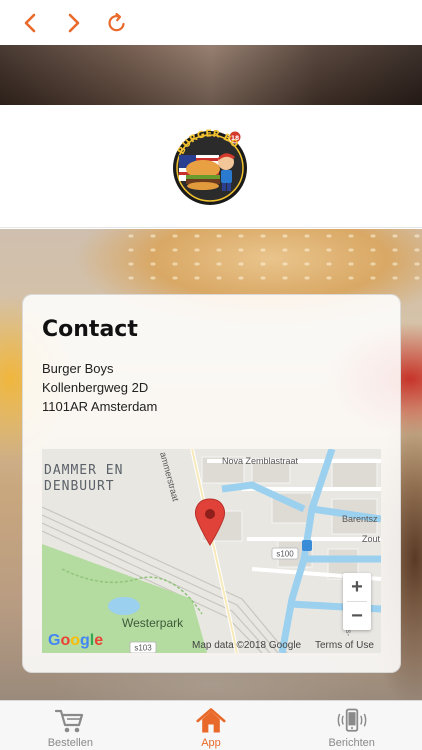 The image size is (422, 750). I want to click on burger-boys-logo: BURGER BOYS 18, so click(208, 162).